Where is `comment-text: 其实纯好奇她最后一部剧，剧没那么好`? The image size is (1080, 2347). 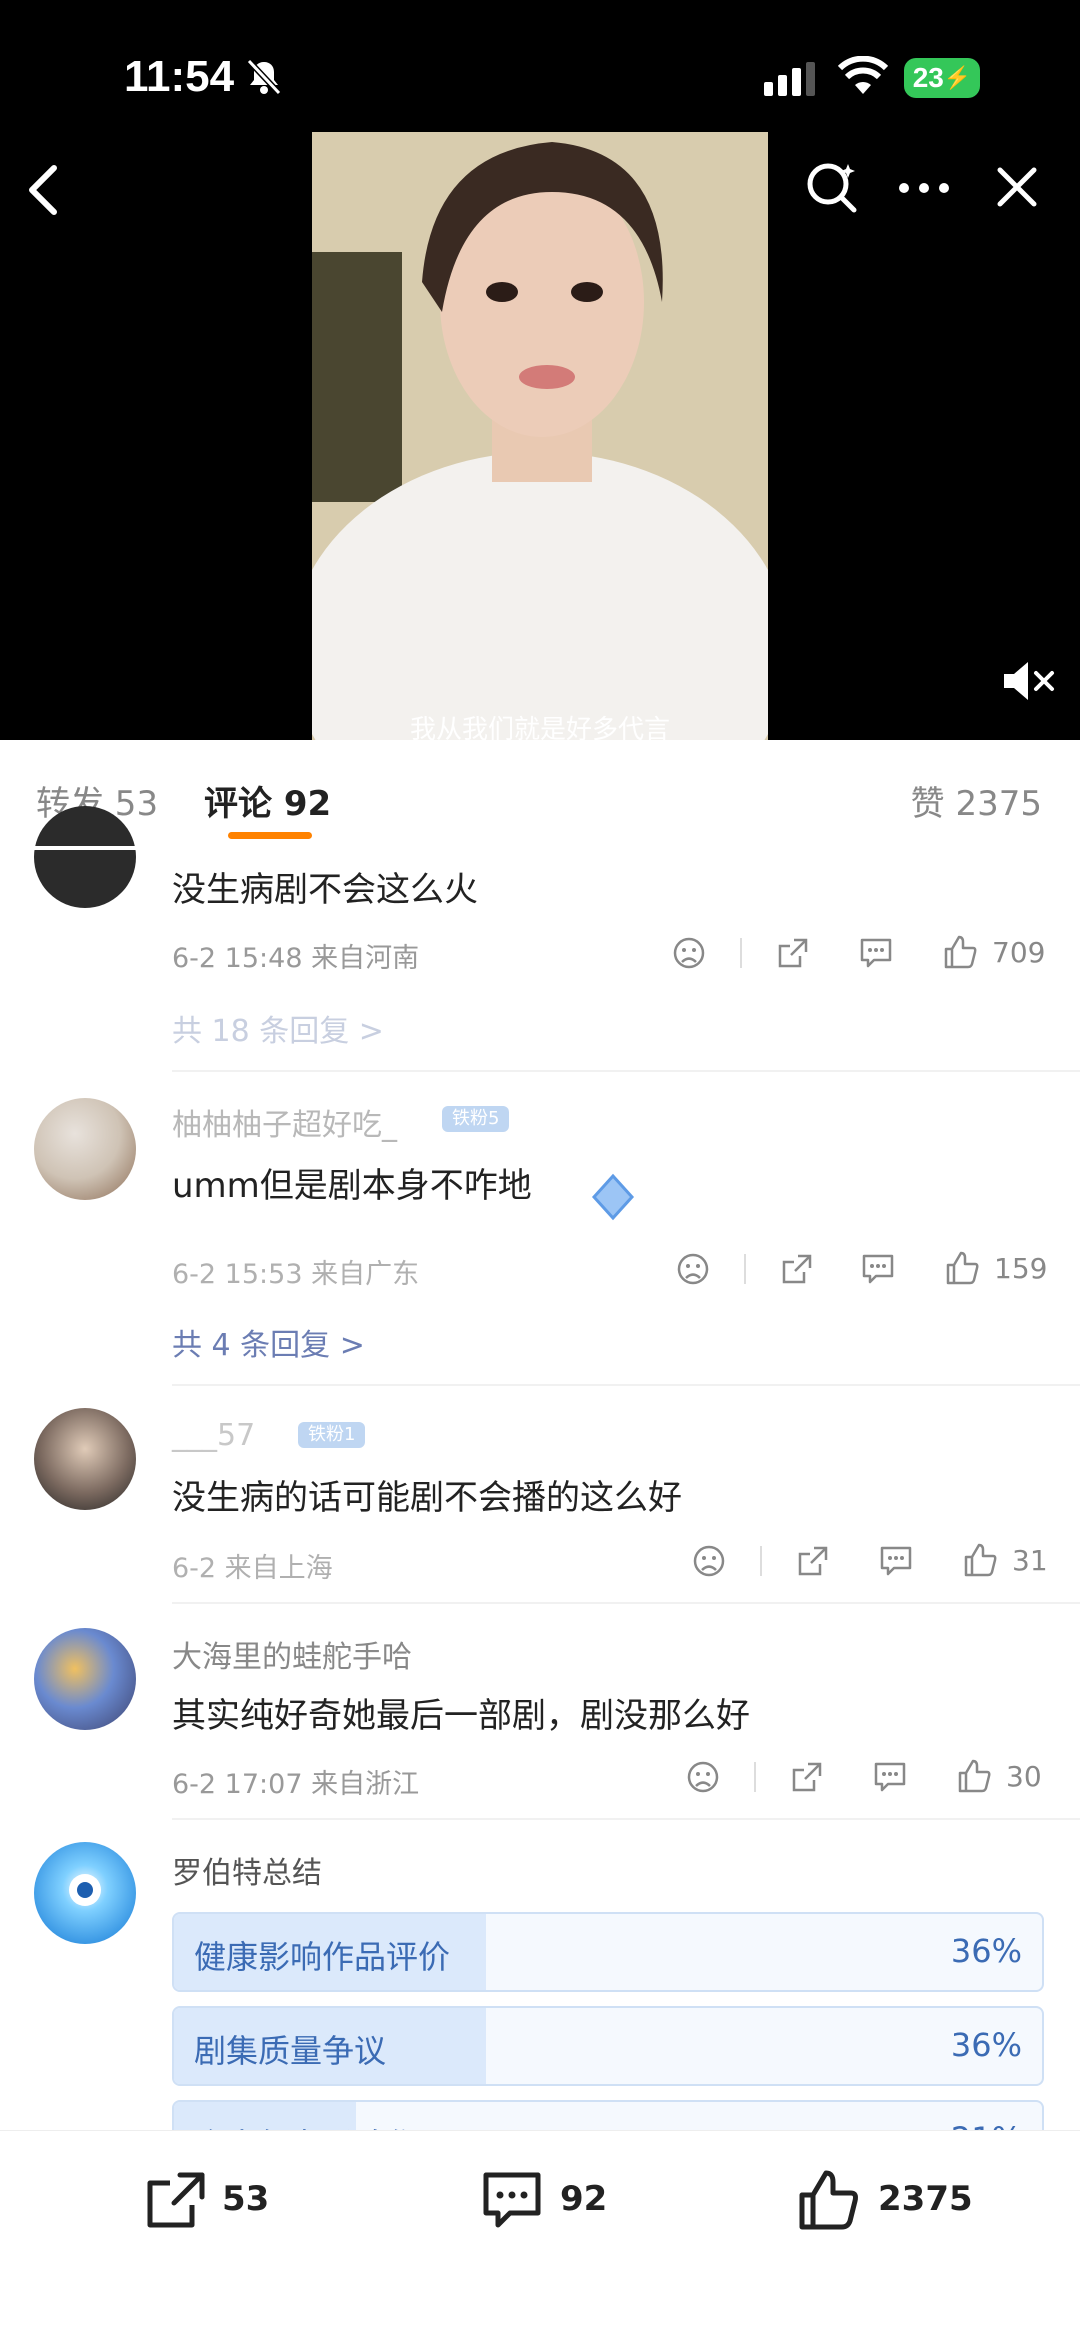 comment-text: 其实纯好奇她最后一部剧，剧没那么好 is located at coordinates (461, 1716).